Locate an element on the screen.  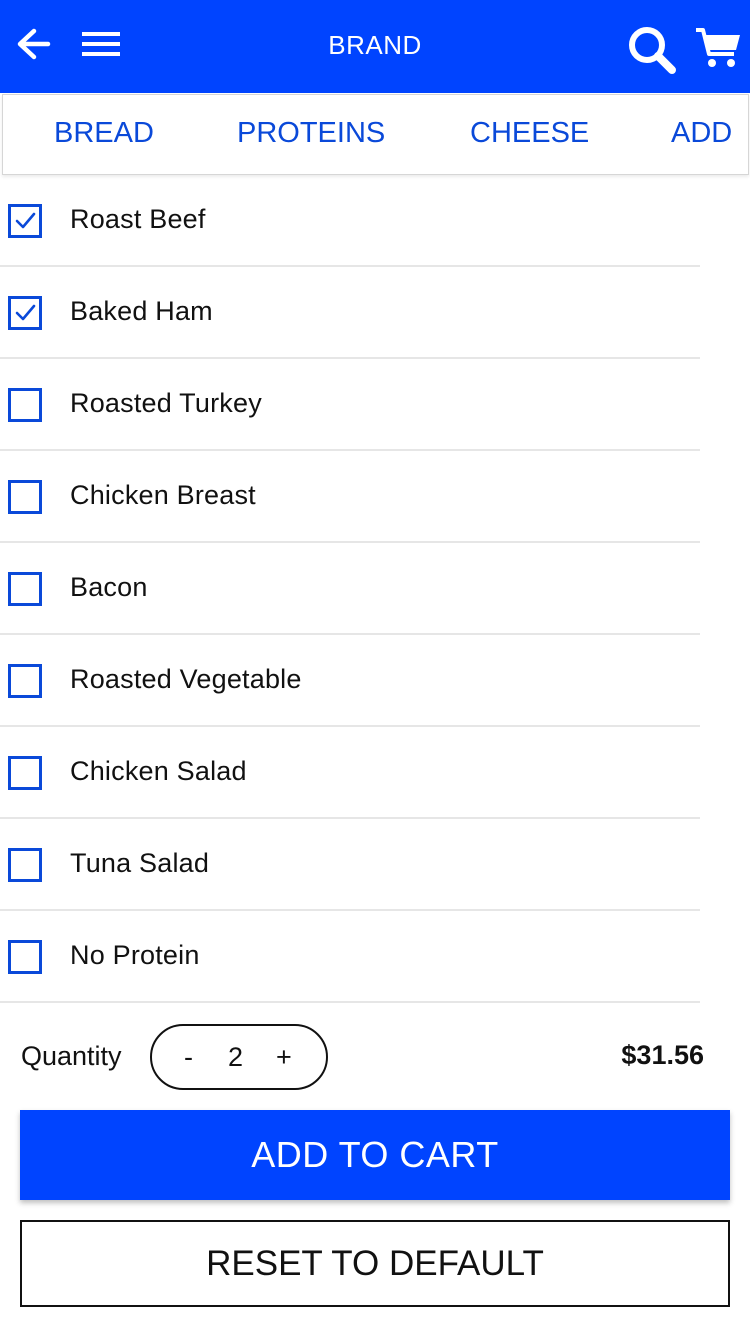
list-item: Chicken Salad is located at coordinates (375, 773).